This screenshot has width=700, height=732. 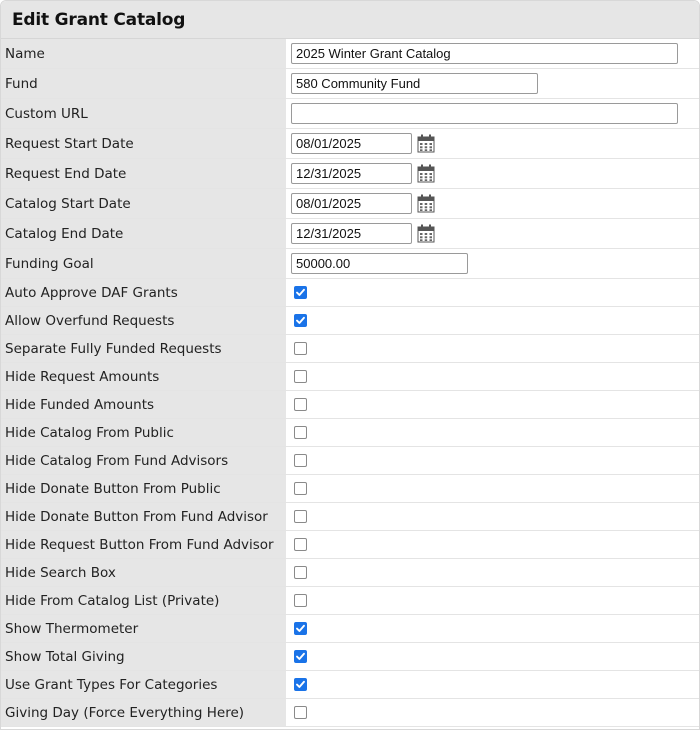 What do you see at coordinates (143, 203) in the screenshot?
I see `field-label-catalog-start-date: Catalog Start Date` at bounding box center [143, 203].